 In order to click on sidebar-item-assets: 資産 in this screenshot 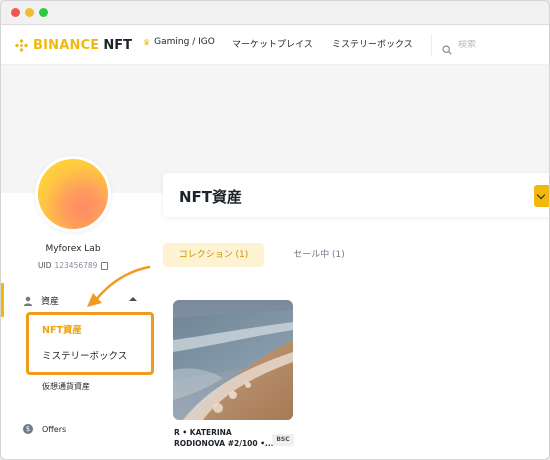, I will do `click(41, 300)`.